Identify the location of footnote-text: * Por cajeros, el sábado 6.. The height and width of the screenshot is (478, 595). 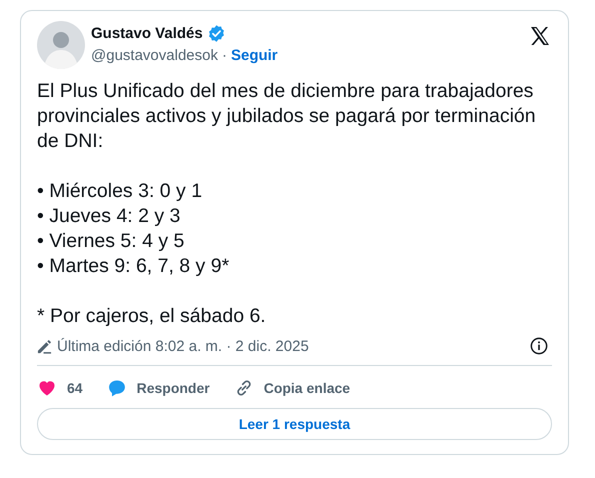
(152, 316).